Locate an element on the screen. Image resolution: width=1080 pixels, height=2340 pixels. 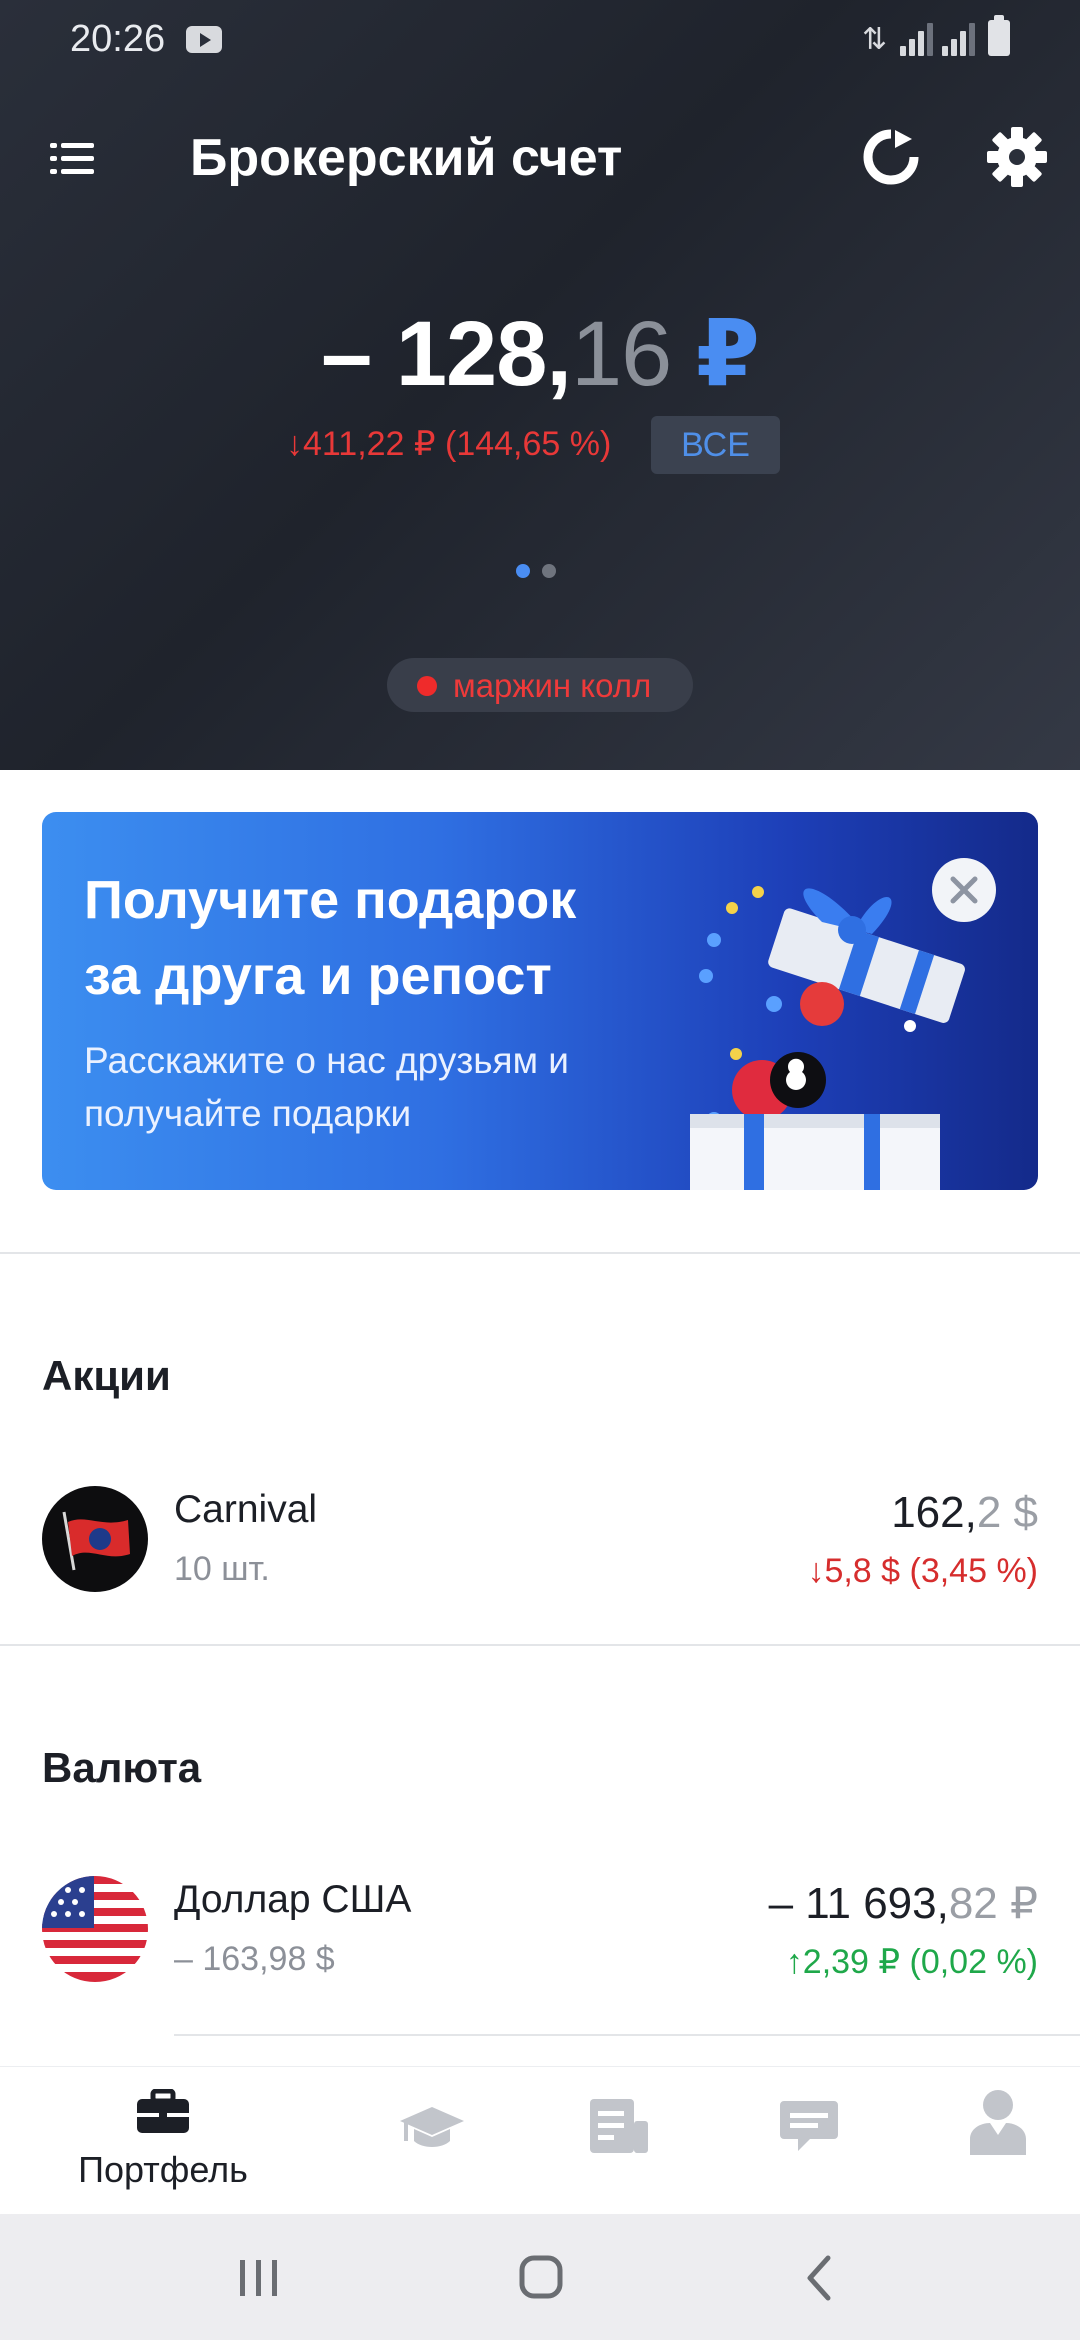
asset-value: 162,2 $ is located at coordinates (964, 1512).